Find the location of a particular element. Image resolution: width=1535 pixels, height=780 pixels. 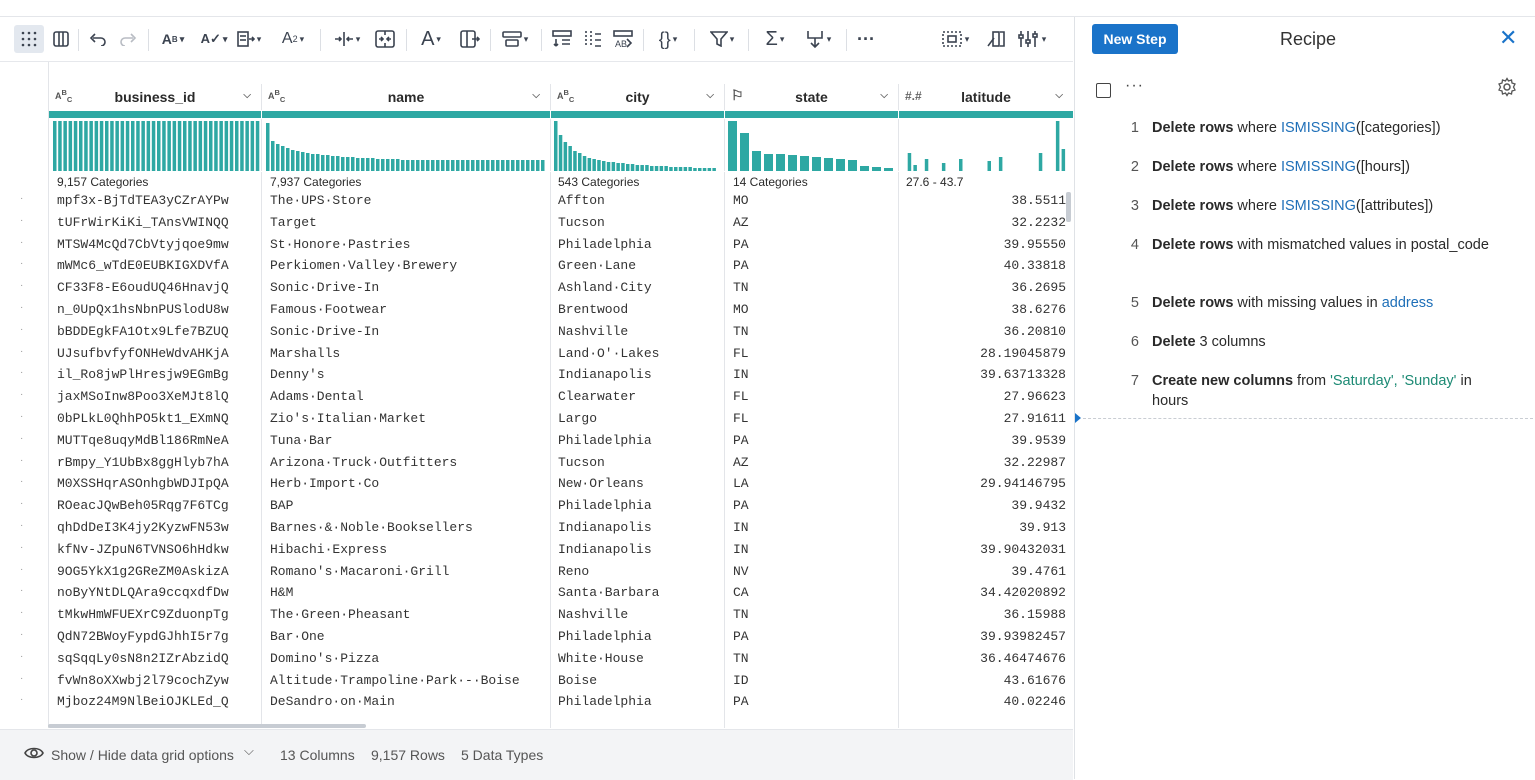

table-cell: Domino's·Pizza is located at coordinates (324, 658).